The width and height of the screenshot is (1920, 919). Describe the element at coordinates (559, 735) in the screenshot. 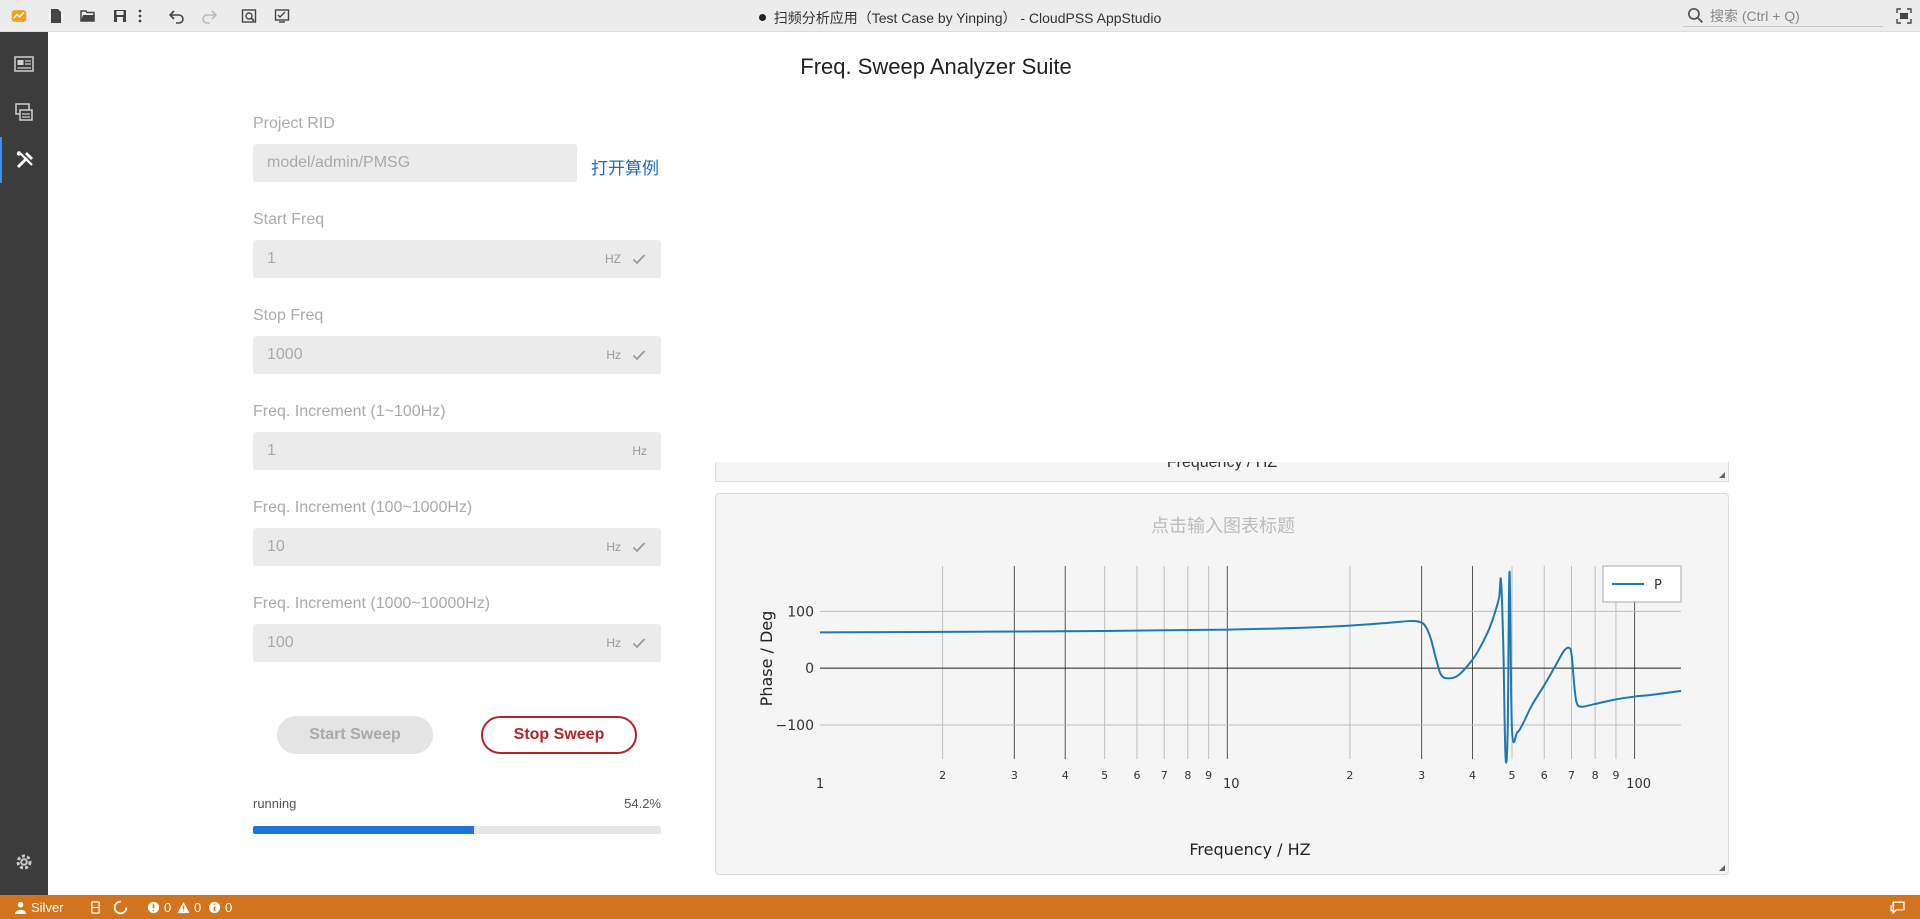

I see `stop-sweep-button: Stop Sweep` at that location.